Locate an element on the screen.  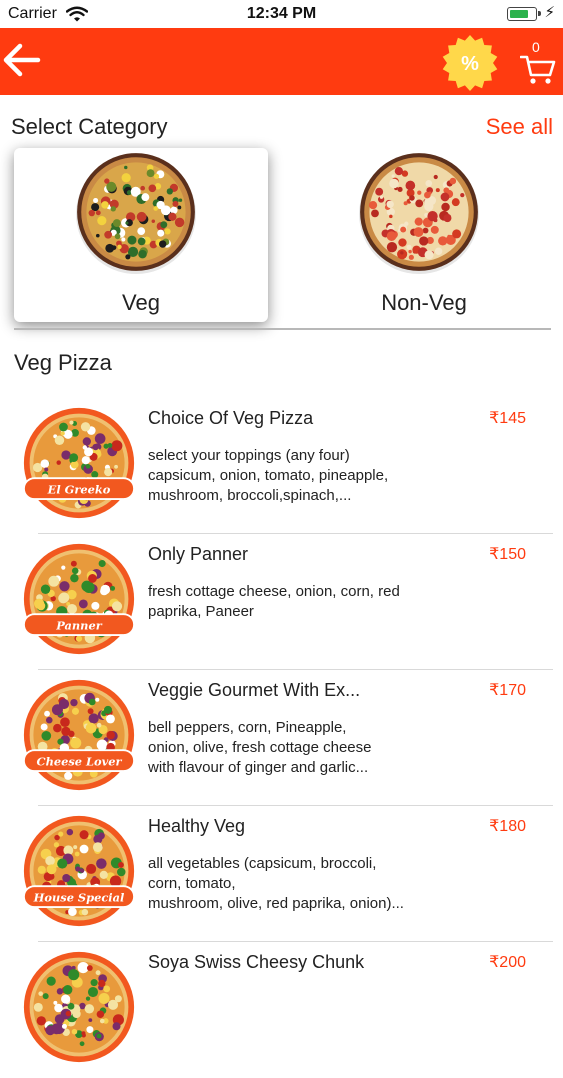
list-title: Veg Pizza is located at coordinates (63, 362).